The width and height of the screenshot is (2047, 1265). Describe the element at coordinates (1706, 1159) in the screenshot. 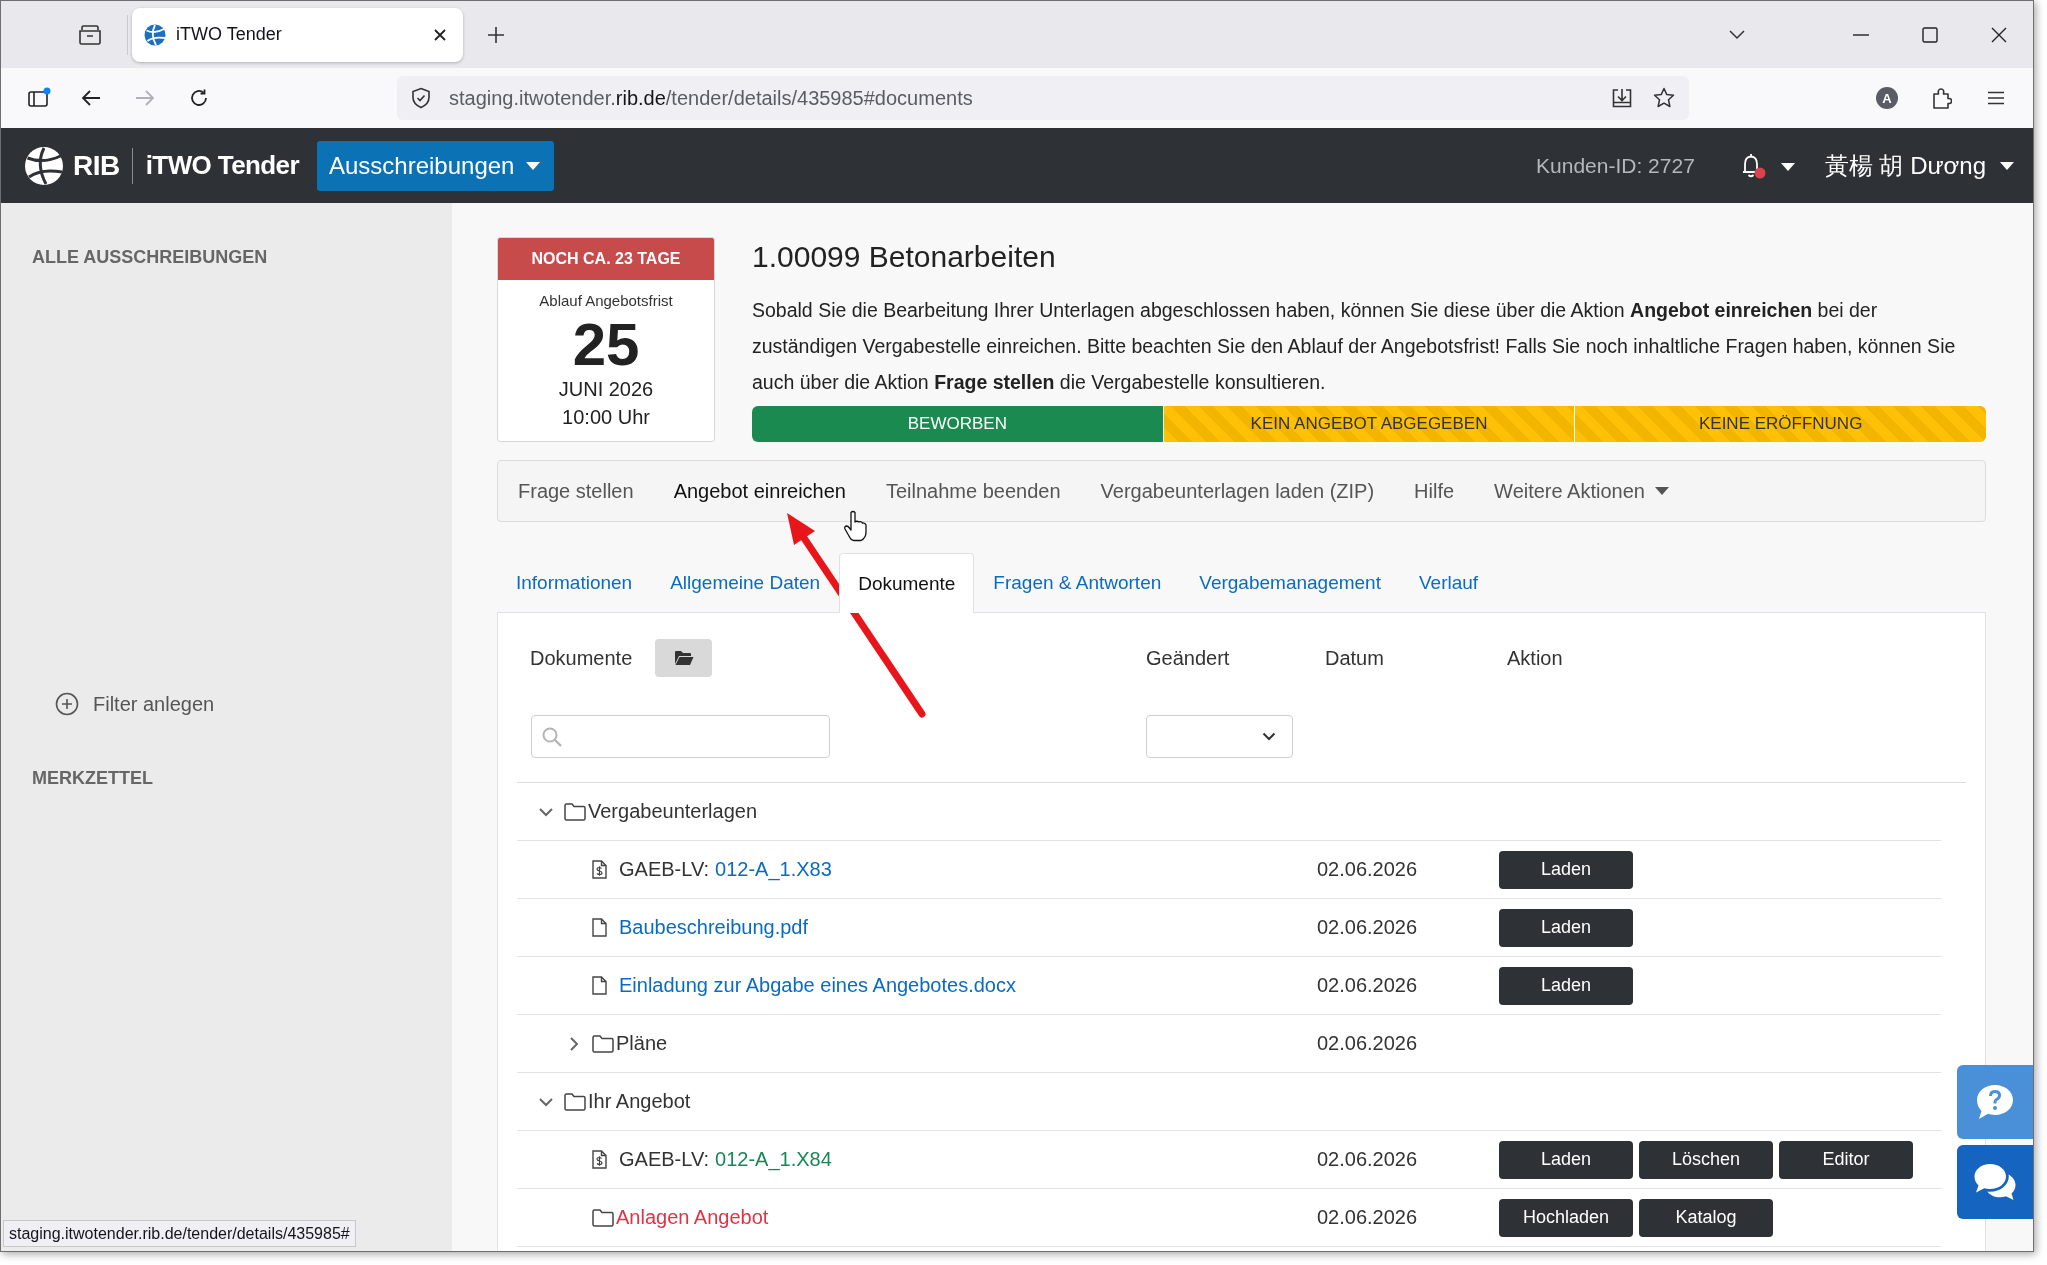

I see `action-button: Löschen` at that location.